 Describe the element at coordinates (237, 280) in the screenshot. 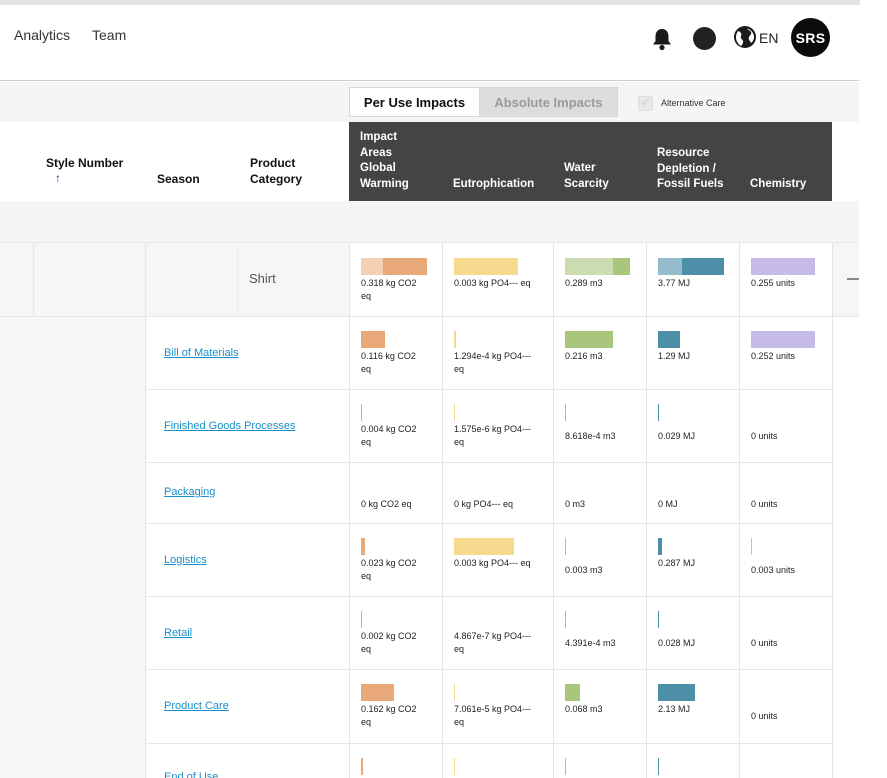

I see `category-divider` at that location.